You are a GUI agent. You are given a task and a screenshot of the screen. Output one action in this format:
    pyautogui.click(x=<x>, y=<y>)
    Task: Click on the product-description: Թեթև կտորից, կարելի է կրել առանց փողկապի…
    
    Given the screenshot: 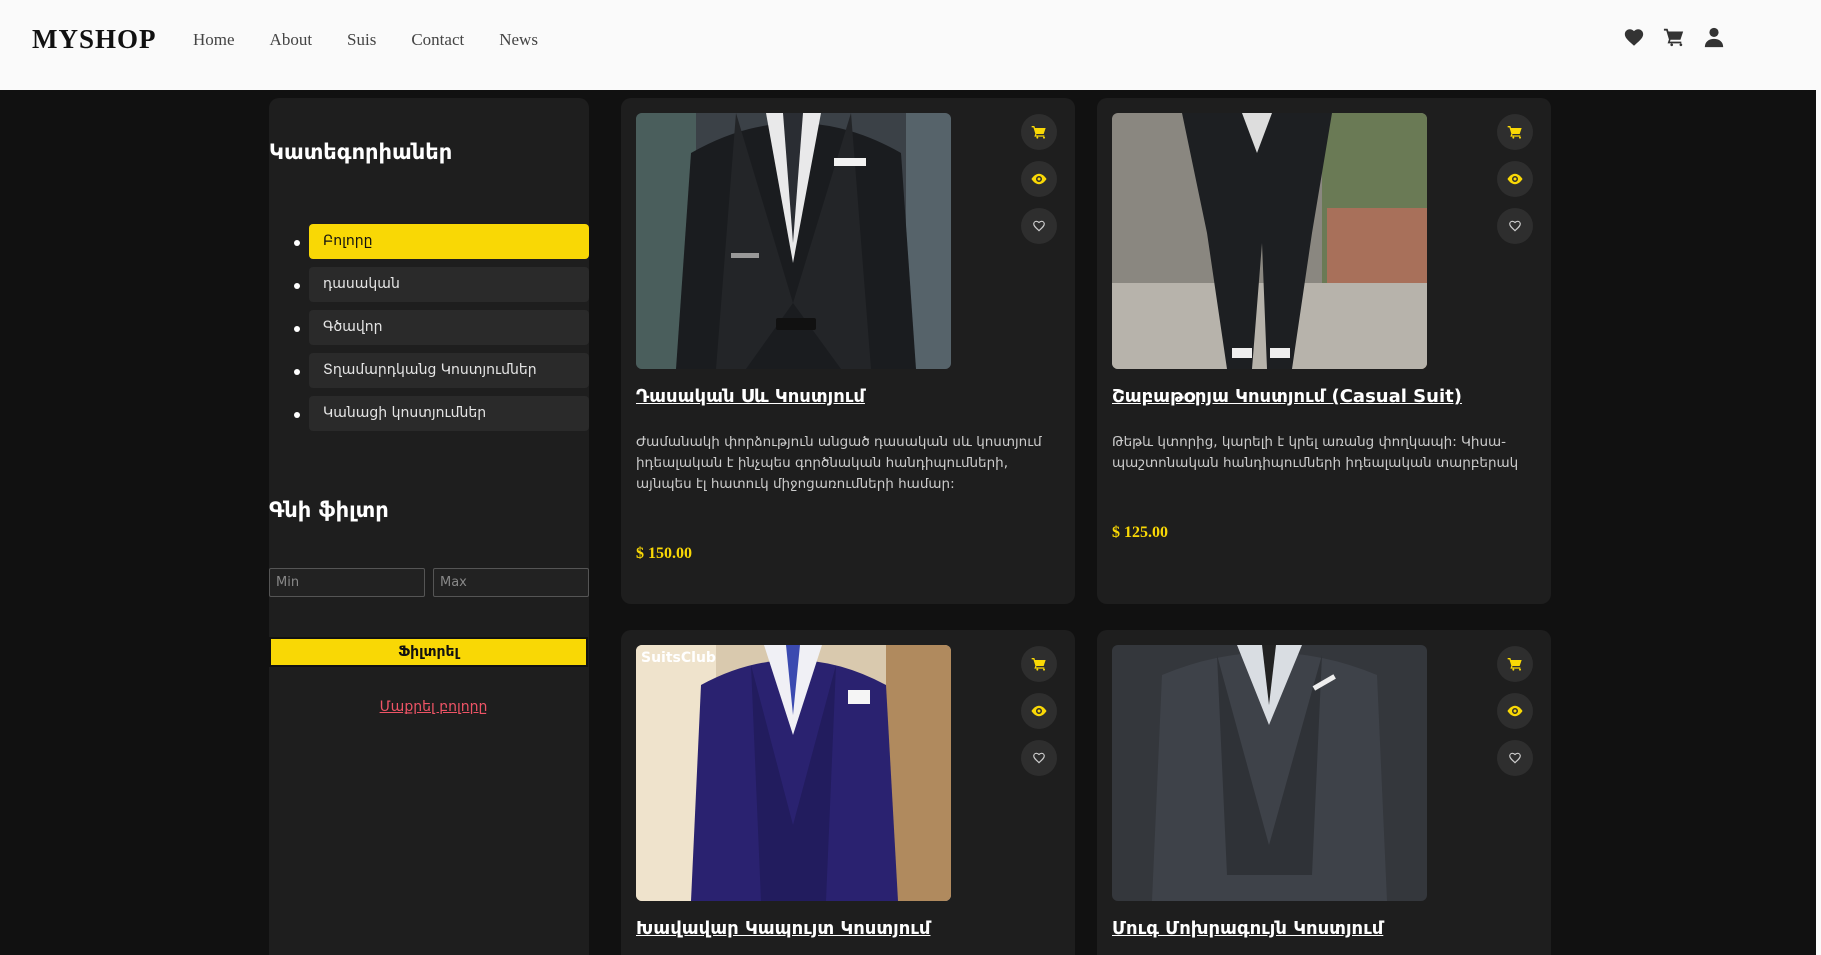 What is the action you would take?
    pyautogui.click(x=1315, y=452)
    